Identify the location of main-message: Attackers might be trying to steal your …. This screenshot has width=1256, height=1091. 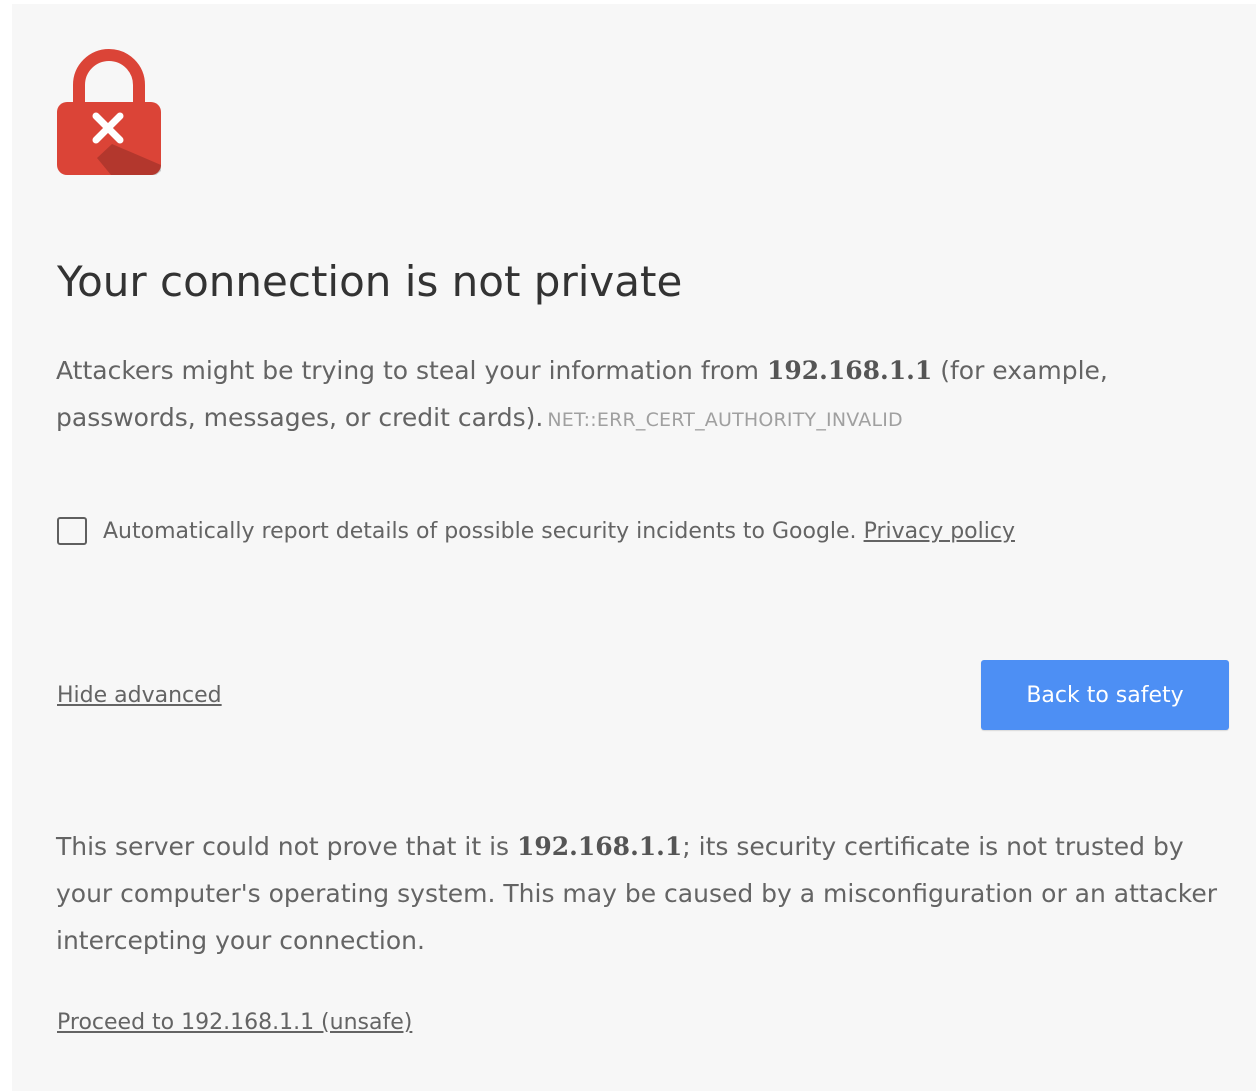
(616, 395).